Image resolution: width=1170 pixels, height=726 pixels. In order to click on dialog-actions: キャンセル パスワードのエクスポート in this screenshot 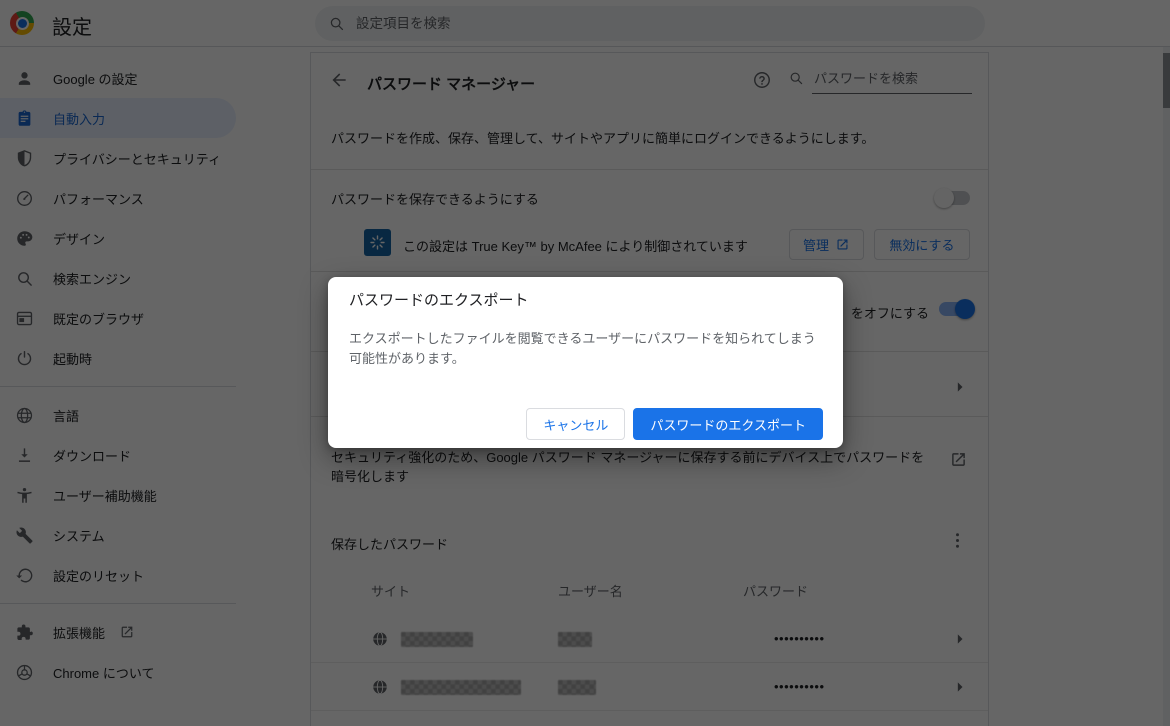, I will do `click(674, 424)`.